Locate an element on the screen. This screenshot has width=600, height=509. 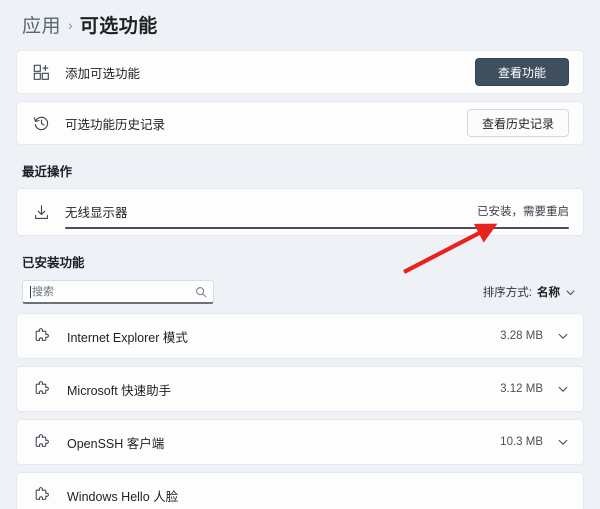
table-row: OpenSSH 客户端 10.3 MB is located at coordinates (300, 442).